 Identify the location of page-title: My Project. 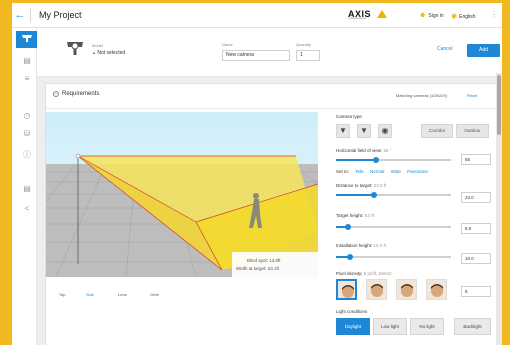
(60, 15).